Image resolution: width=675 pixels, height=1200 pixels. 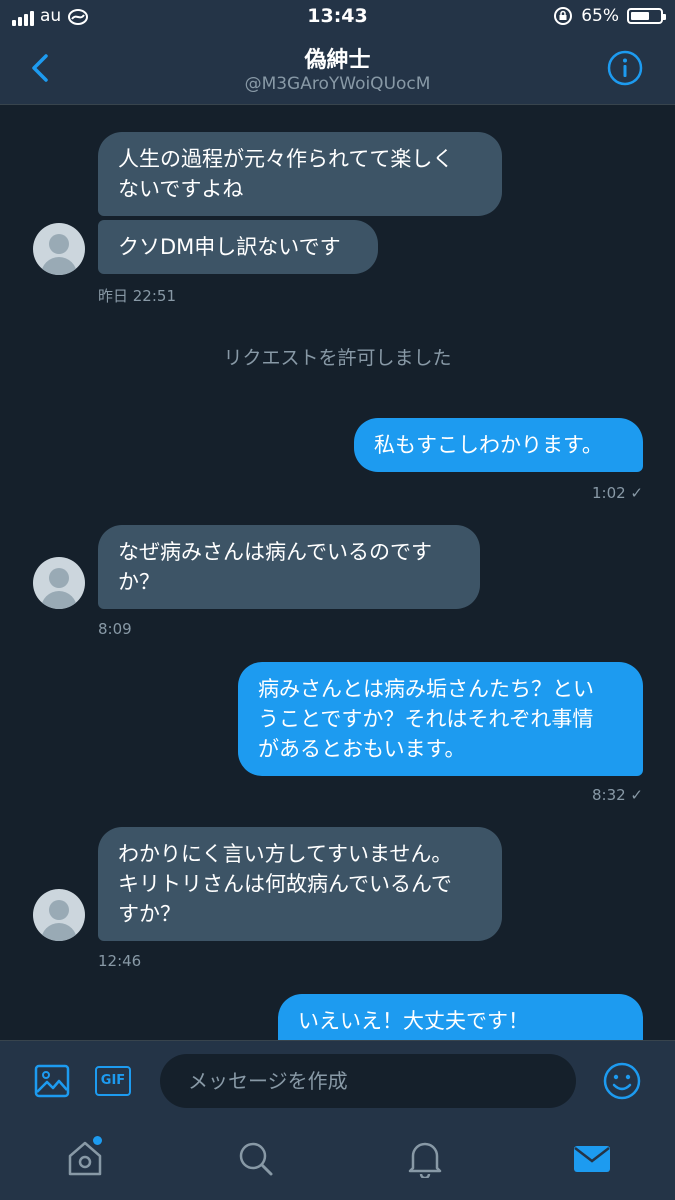 I want to click on message-input, so click(x=368, y=1081).